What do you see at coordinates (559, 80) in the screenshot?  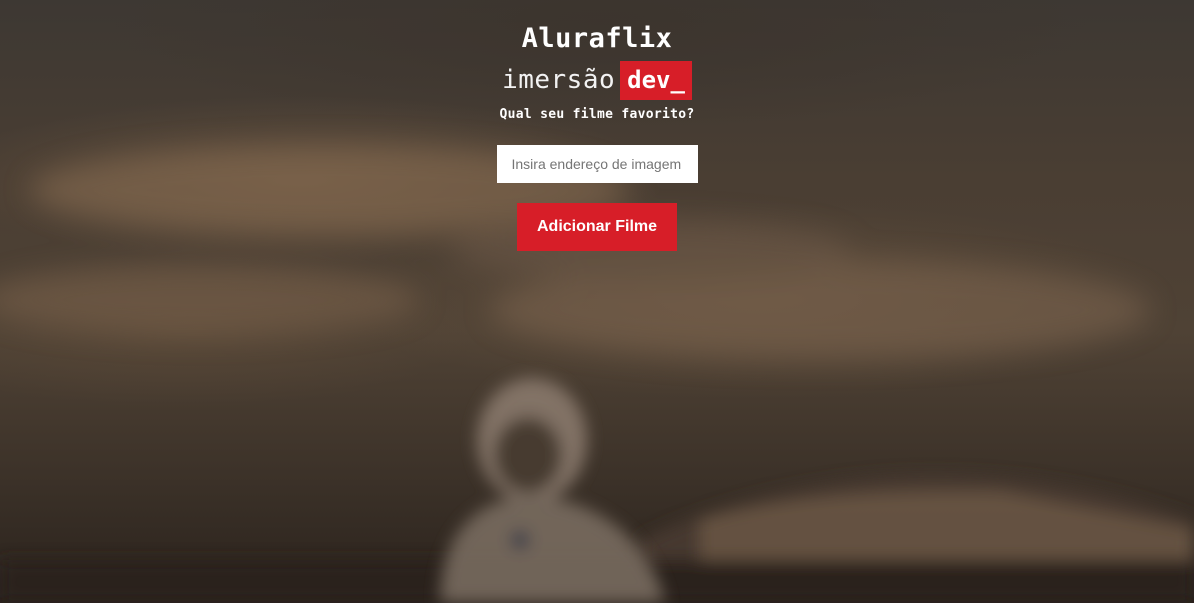 I see `brand-word: imersão` at bounding box center [559, 80].